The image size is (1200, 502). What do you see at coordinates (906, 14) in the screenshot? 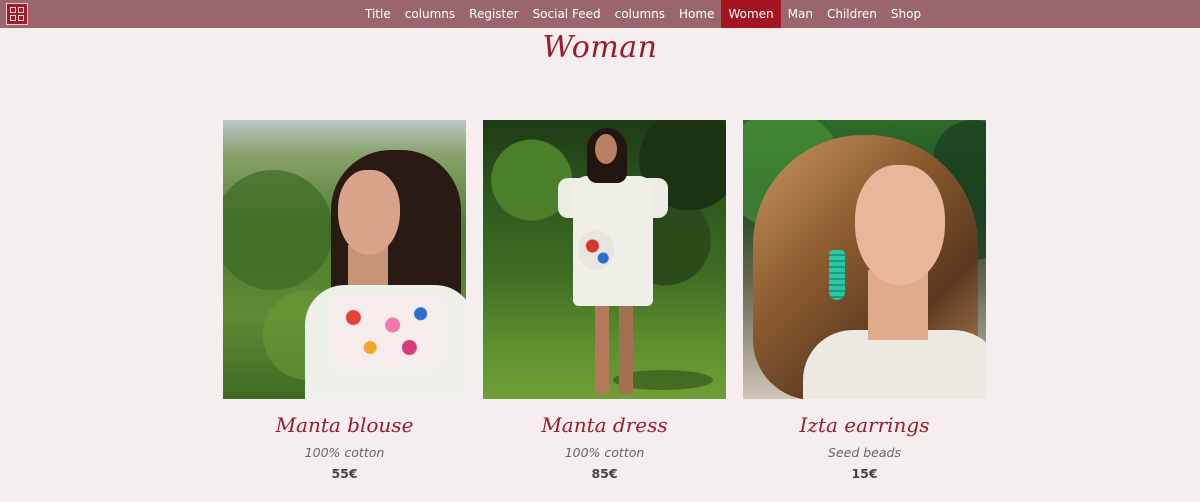
I see `nav-item-shop: Shop` at bounding box center [906, 14].